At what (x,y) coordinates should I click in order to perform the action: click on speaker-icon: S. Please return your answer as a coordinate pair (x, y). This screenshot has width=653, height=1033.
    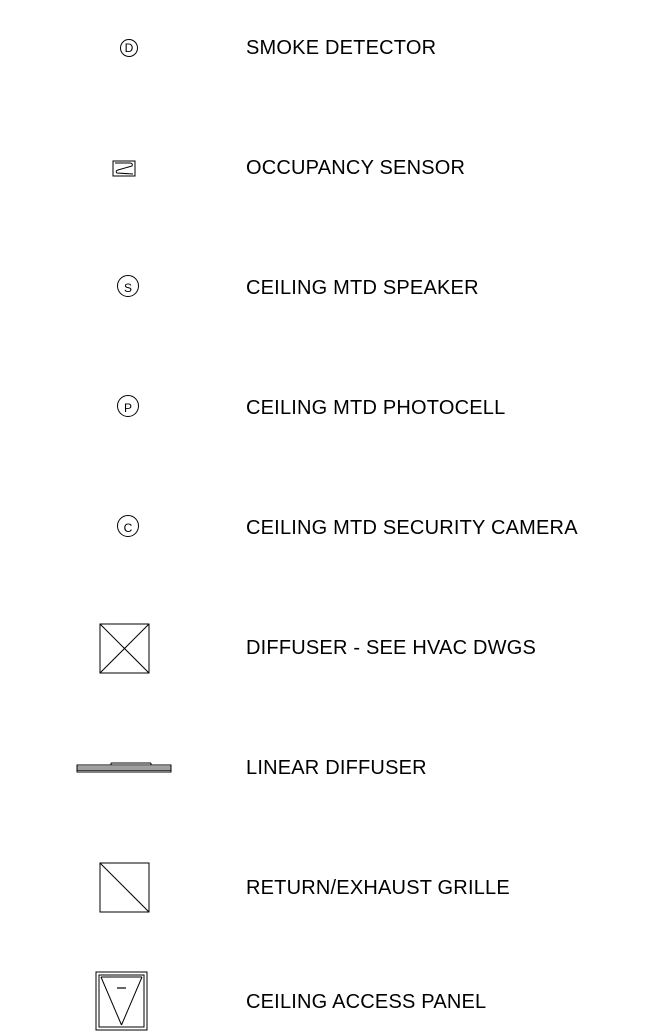
    Looking at the image, I should click on (115, 288).